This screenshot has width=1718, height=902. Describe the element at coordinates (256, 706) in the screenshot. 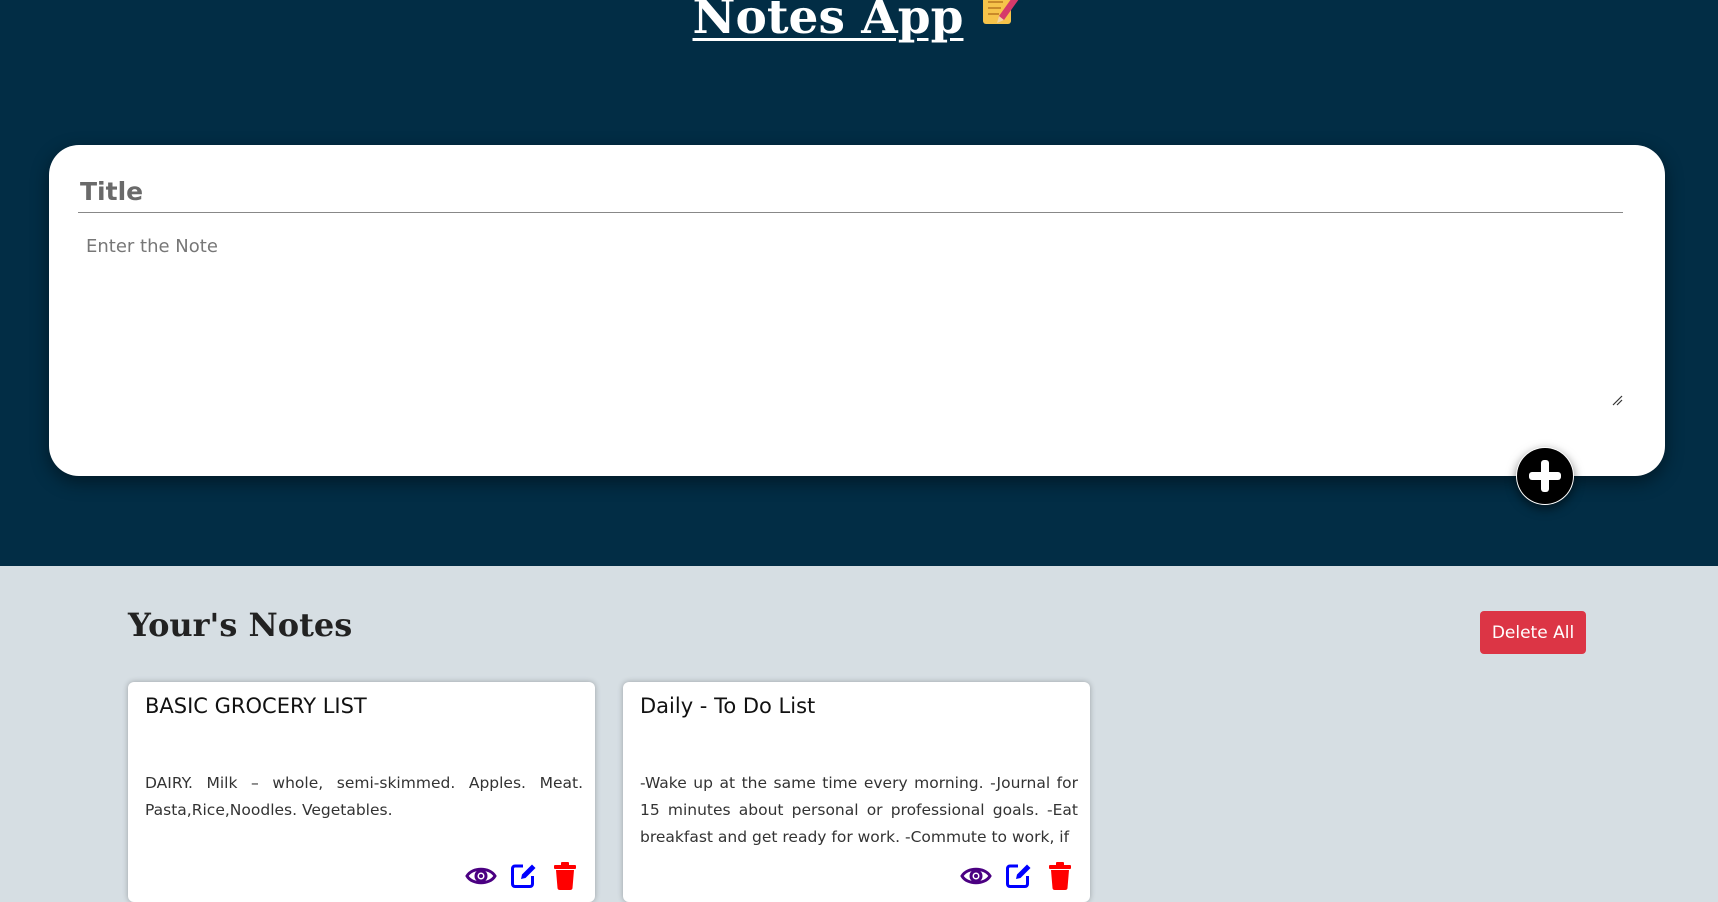

I see `note-title: BASIC GROCERY LIST` at that location.